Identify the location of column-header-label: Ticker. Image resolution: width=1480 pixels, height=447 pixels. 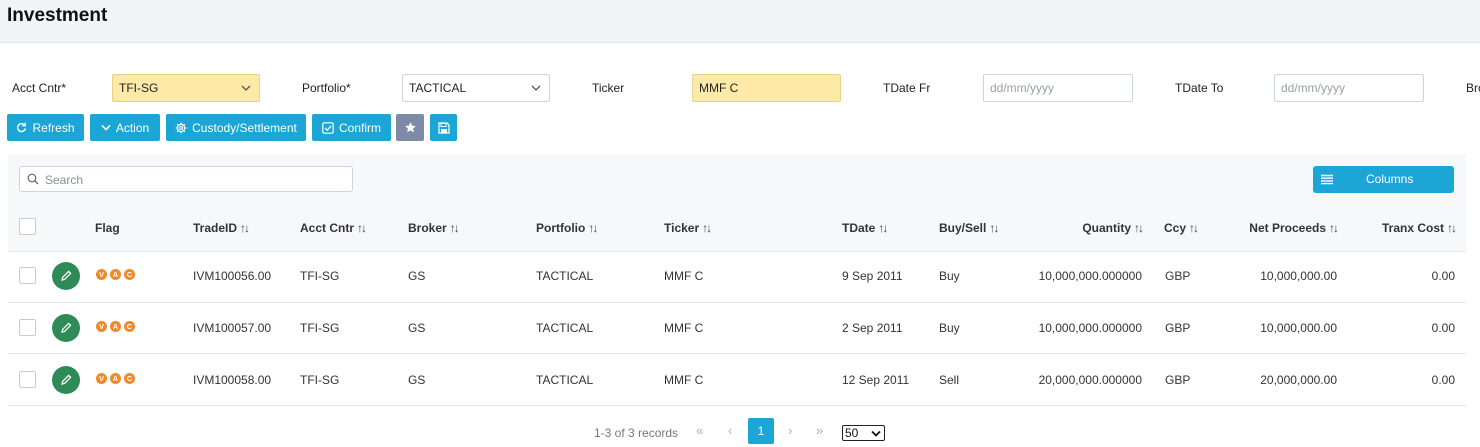
(682, 228).